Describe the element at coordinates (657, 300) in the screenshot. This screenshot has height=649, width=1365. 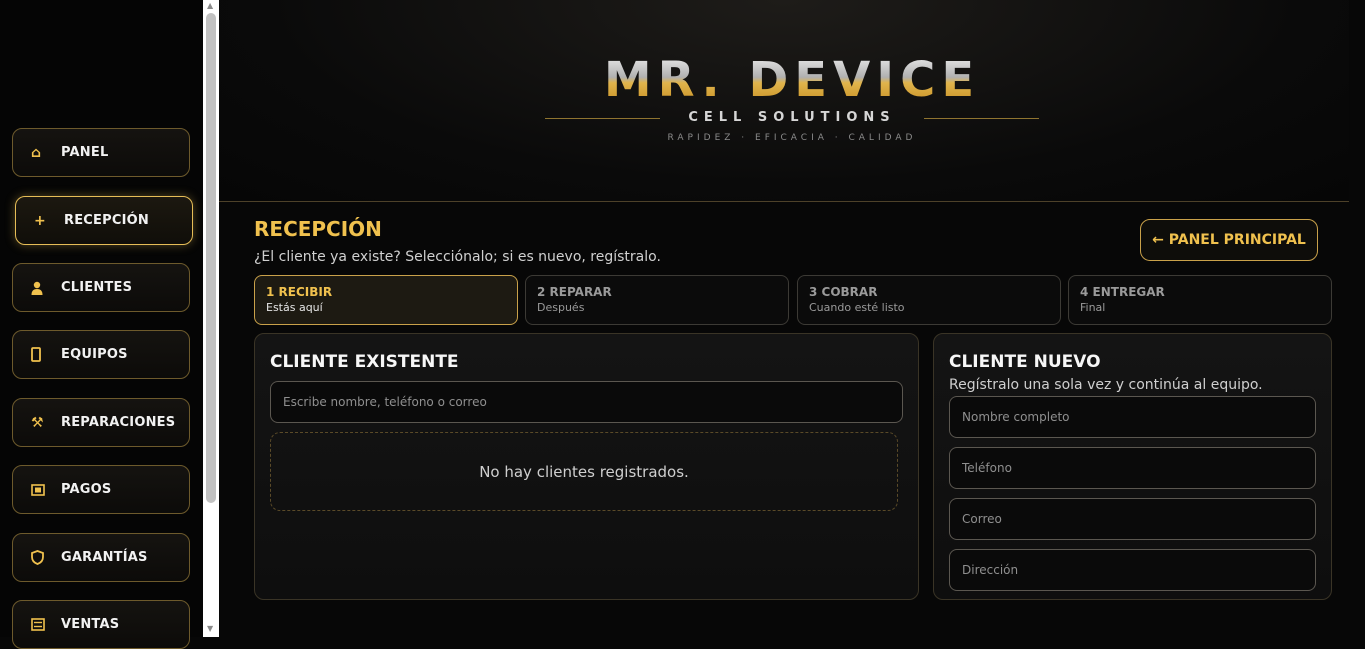
I see `step-reparar: 2 REPARAR Después` at that location.